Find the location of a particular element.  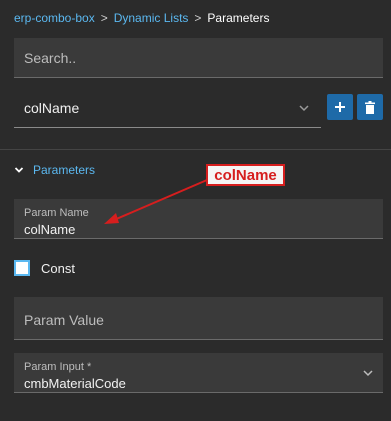

param-value-placeholder: Param Value is located at coordinates (64, 320).